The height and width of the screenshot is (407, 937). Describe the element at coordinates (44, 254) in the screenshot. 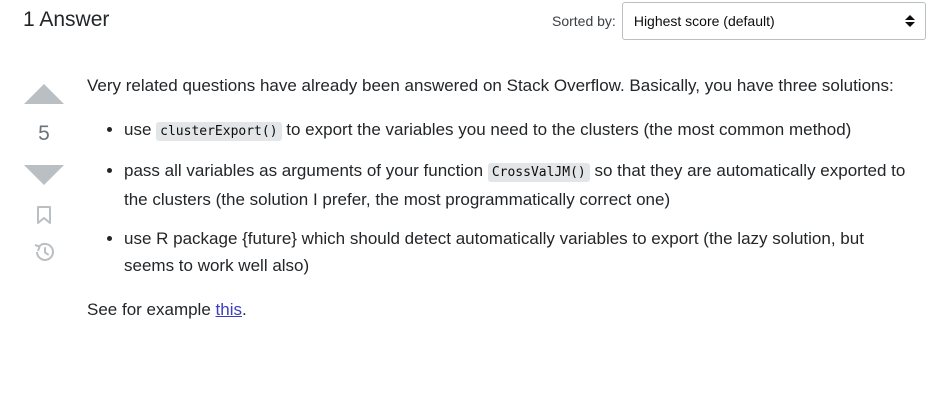

I see `history-icon` at that location.